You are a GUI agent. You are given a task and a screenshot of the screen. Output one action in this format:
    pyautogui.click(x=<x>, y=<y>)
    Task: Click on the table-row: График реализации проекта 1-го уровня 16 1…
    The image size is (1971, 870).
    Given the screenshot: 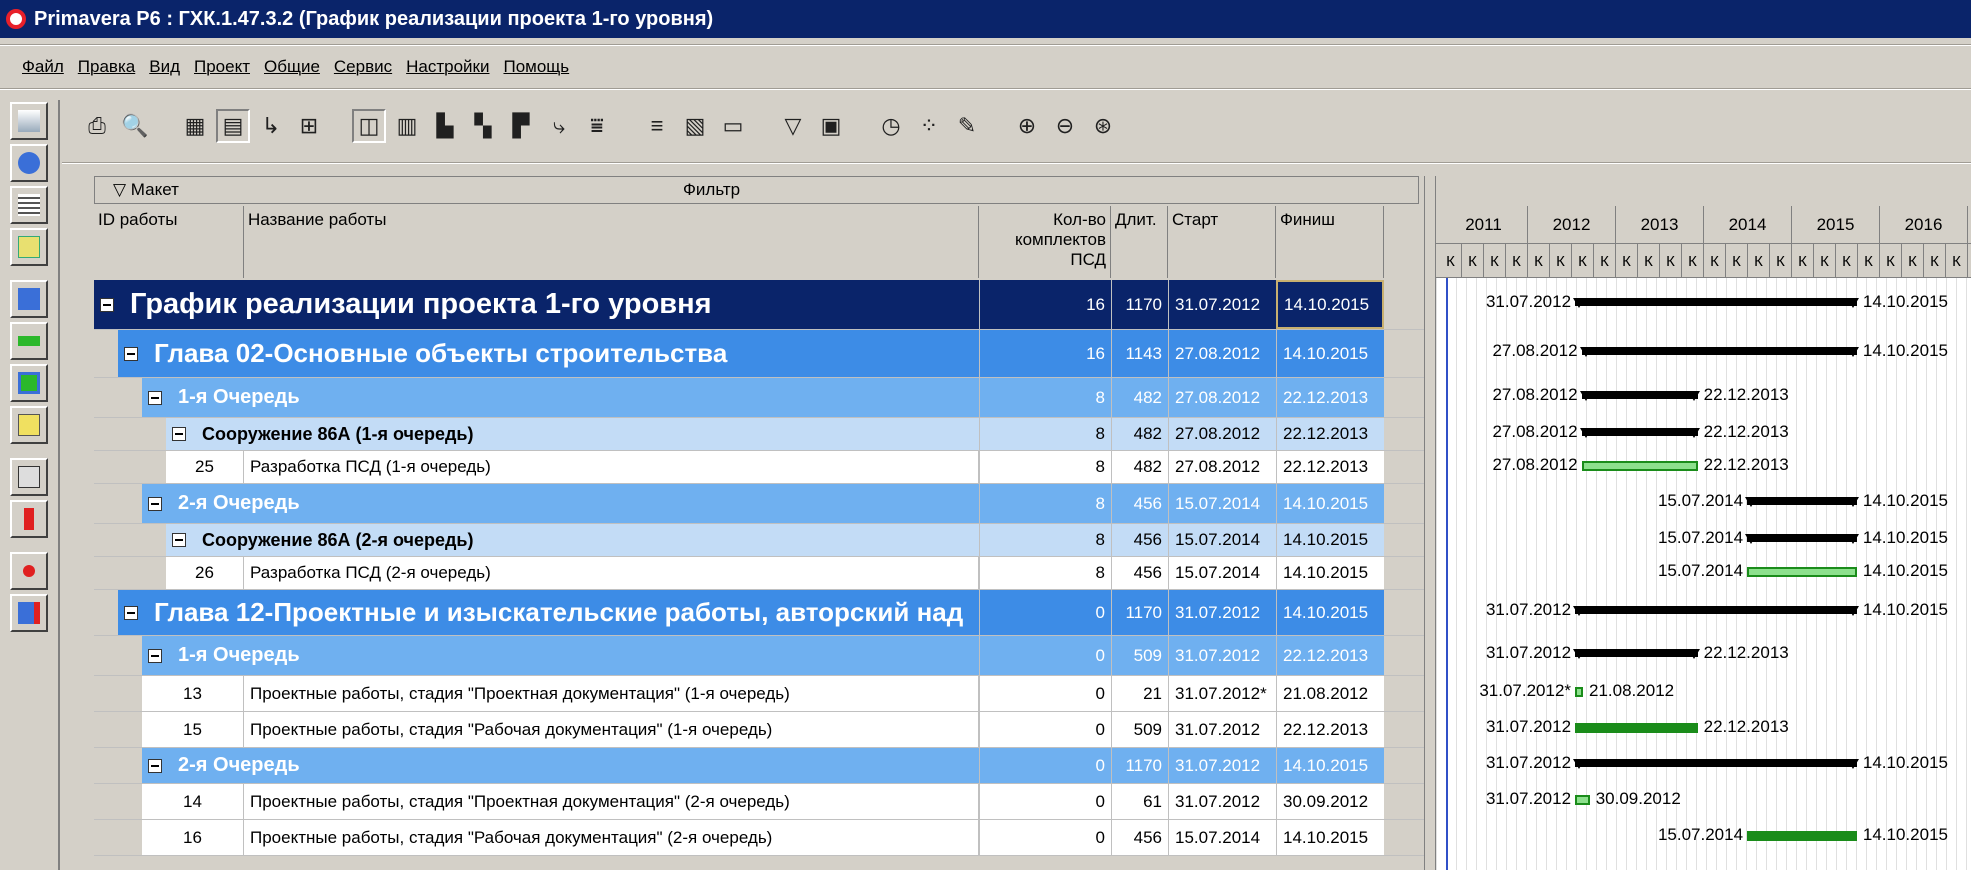 What is the action you would take?
    pyautogui.click(x=759, y=305)
    